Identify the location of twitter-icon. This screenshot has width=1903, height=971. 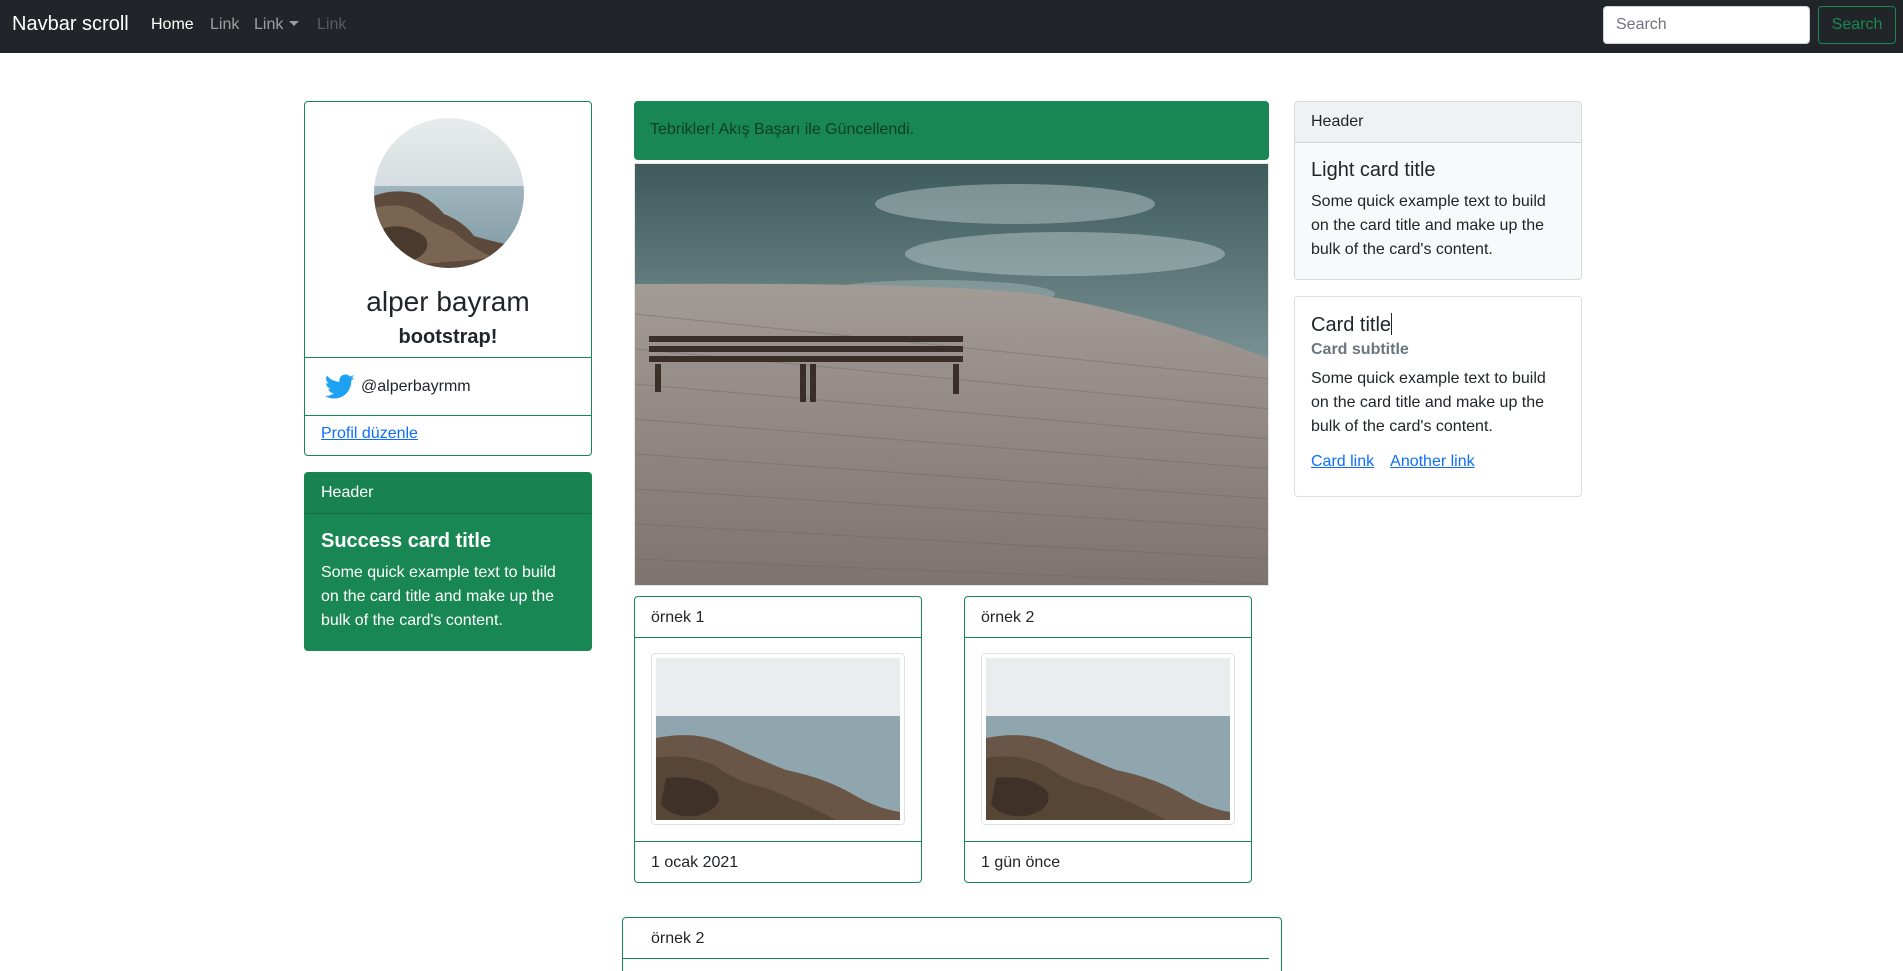
(340, 386).